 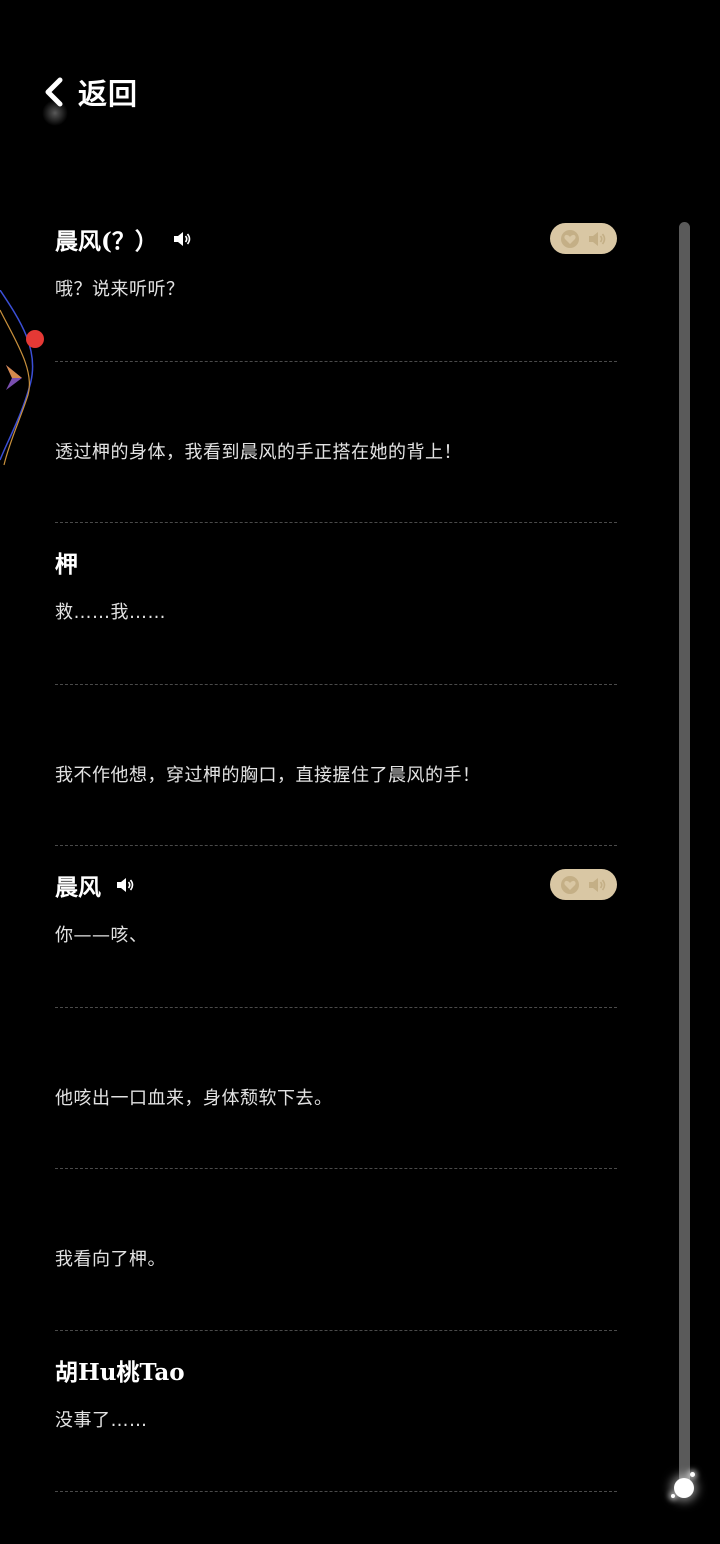 What do you see at coordinates (106, 241) in the screenshot?
I see `speaker-name: 晨风(？）` at bounding box center [106, 241].